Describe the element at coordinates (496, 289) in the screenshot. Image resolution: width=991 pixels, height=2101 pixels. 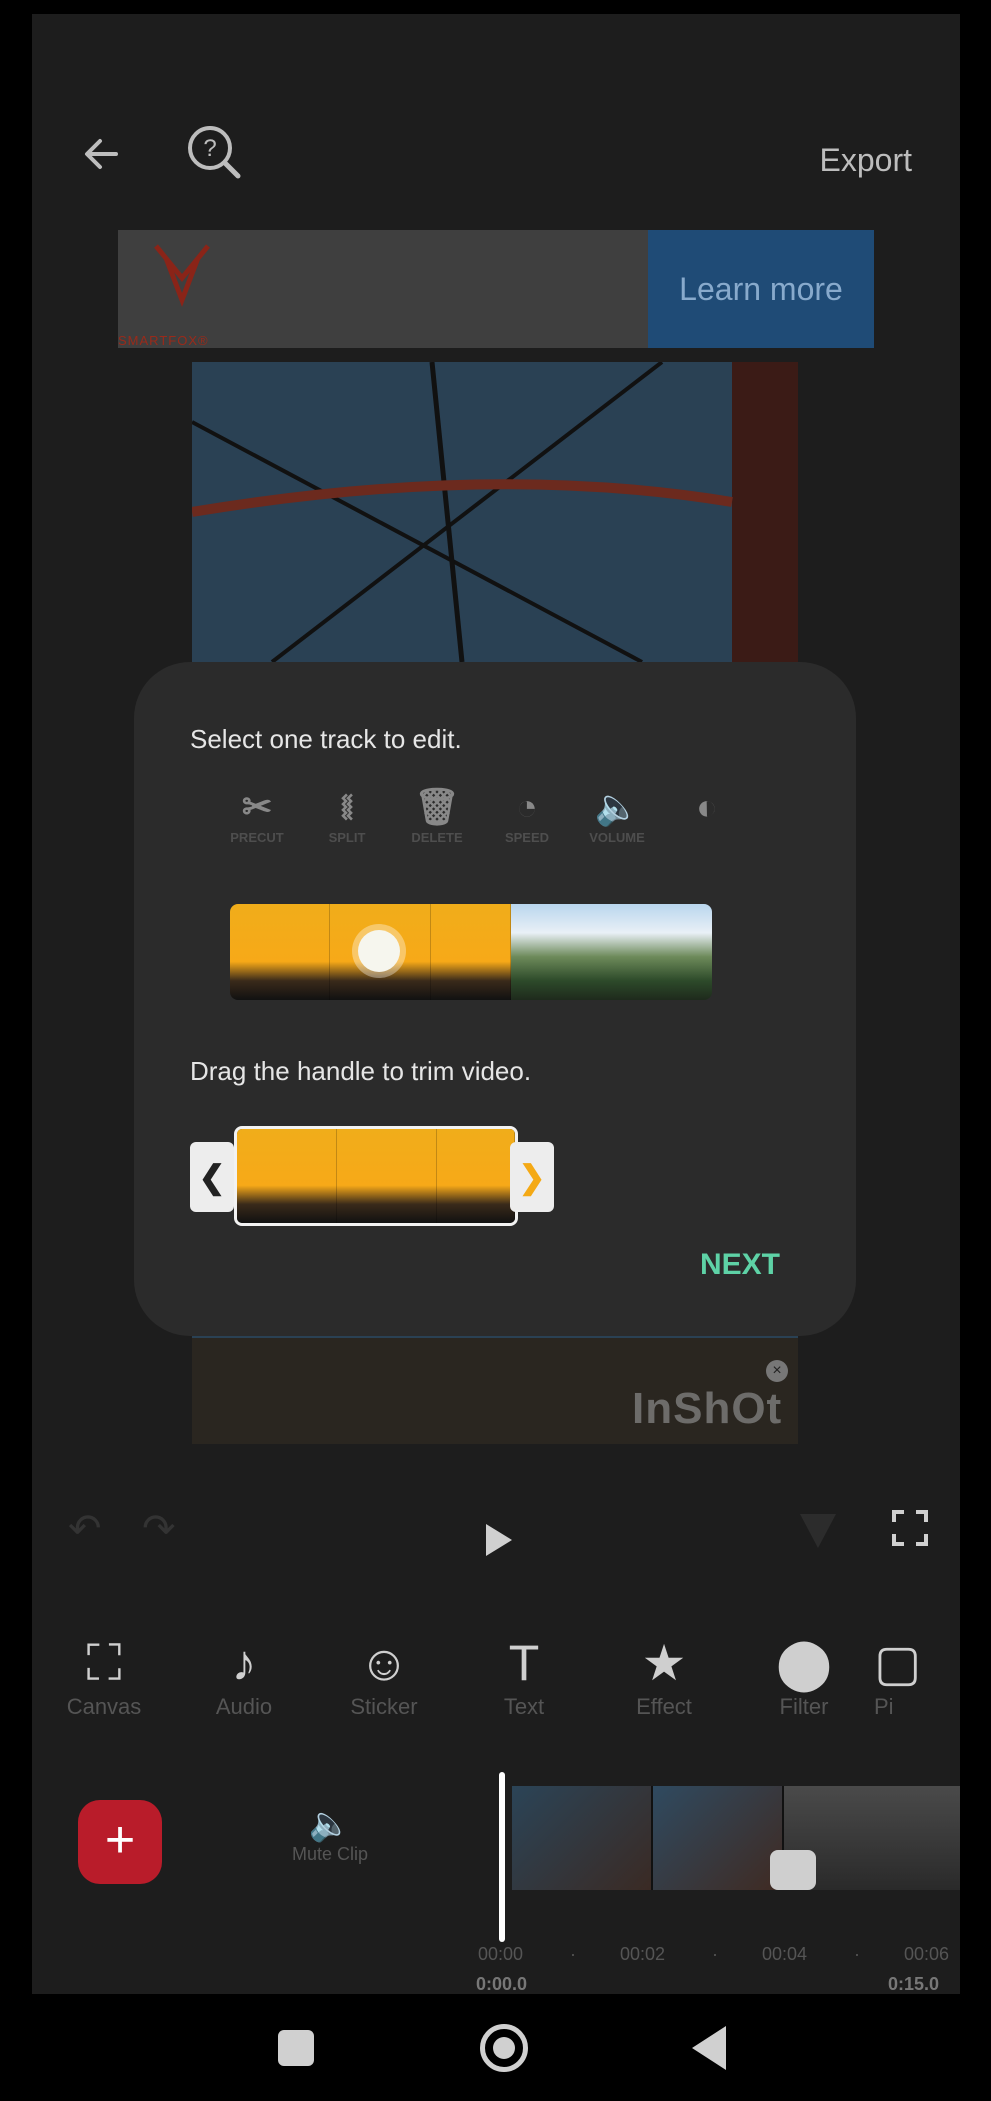
I see `ad-banner: SMARTFOX® Learn more` at that location.